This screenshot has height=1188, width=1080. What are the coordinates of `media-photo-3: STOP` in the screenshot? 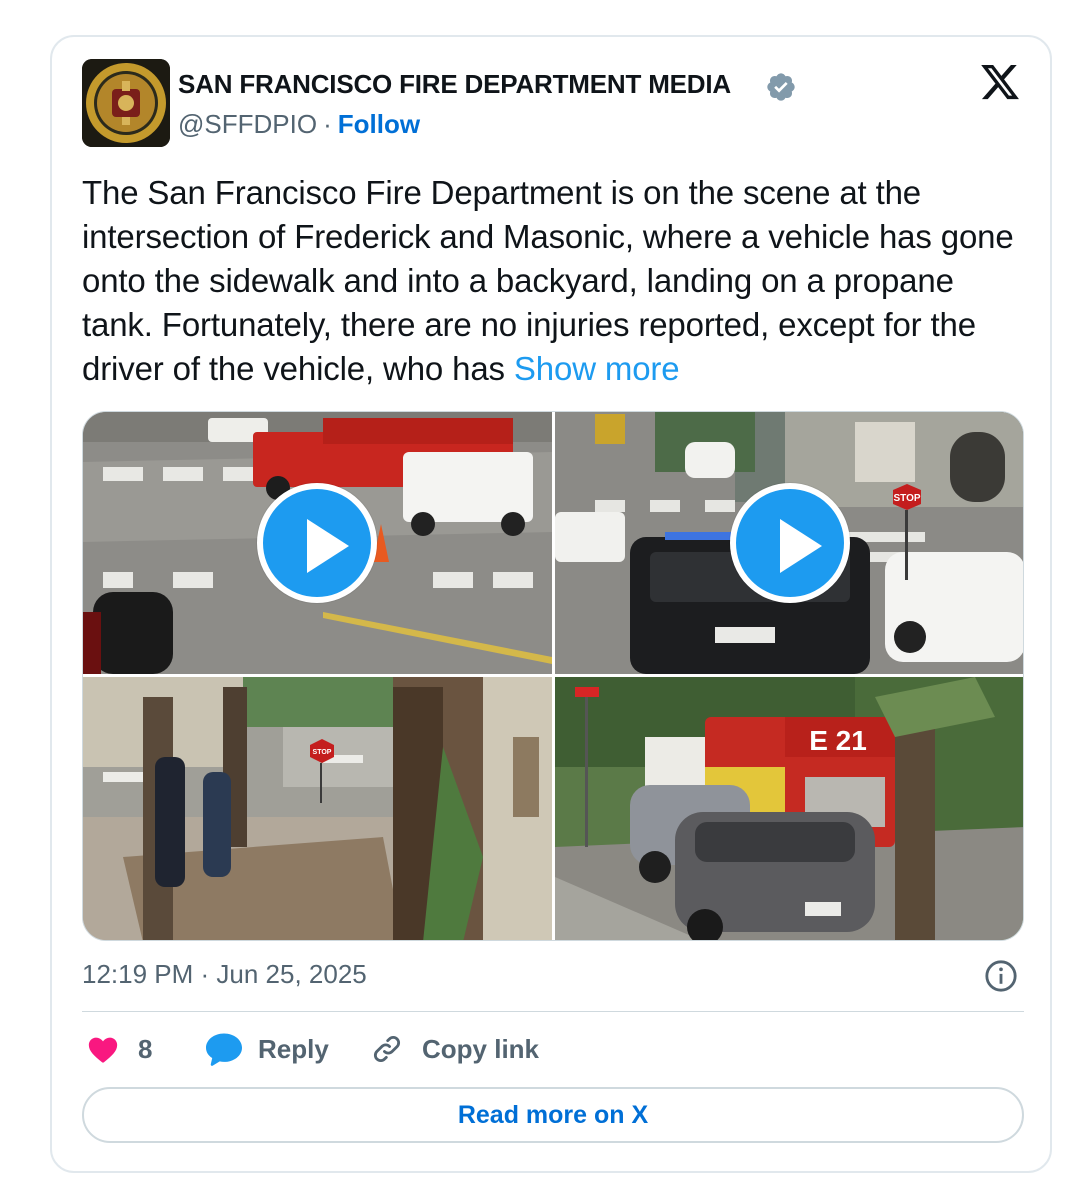 It's located at (317, 808).